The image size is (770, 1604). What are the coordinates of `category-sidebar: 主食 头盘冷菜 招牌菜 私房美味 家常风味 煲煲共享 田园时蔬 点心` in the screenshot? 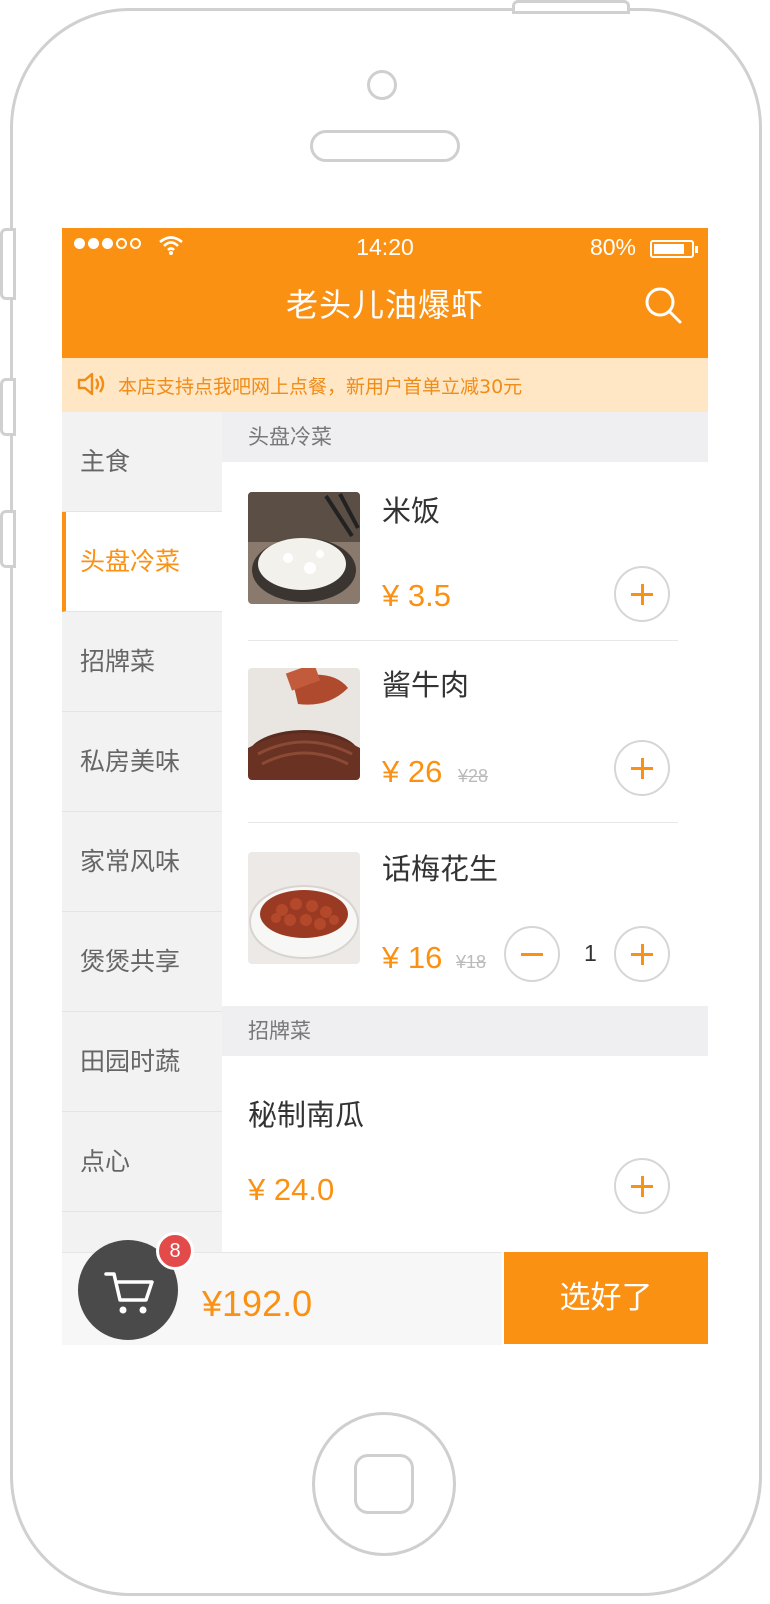 It's located at (142, 832).